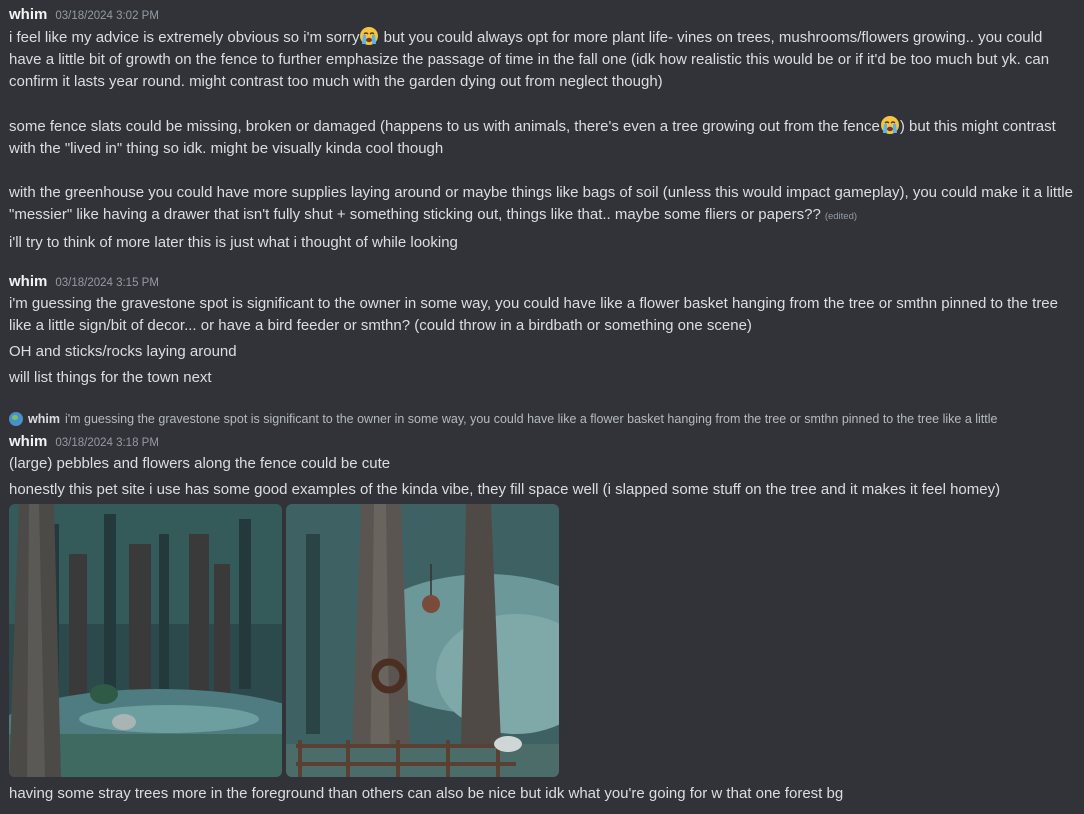 Image resolution: width=1084 pixels, height=814 pixels. I want to click on message-timestamp: 03/18/2024 3:02 PM, so click(107, 16).